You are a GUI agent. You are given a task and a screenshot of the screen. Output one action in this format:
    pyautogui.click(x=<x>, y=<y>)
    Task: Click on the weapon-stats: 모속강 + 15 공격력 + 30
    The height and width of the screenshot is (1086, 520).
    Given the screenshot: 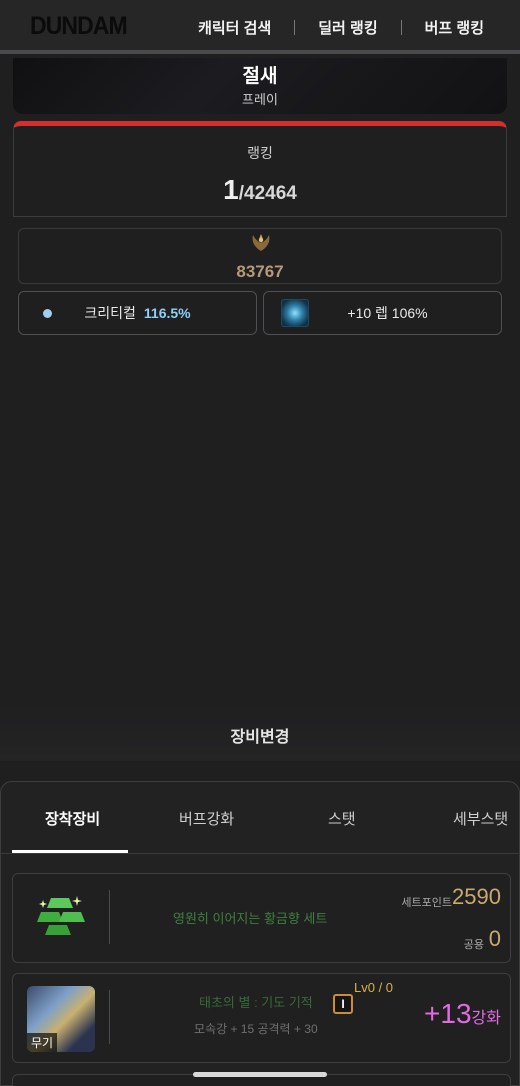 What is the action you would take?
    pyautogui.click(x=256, y=1029)
    